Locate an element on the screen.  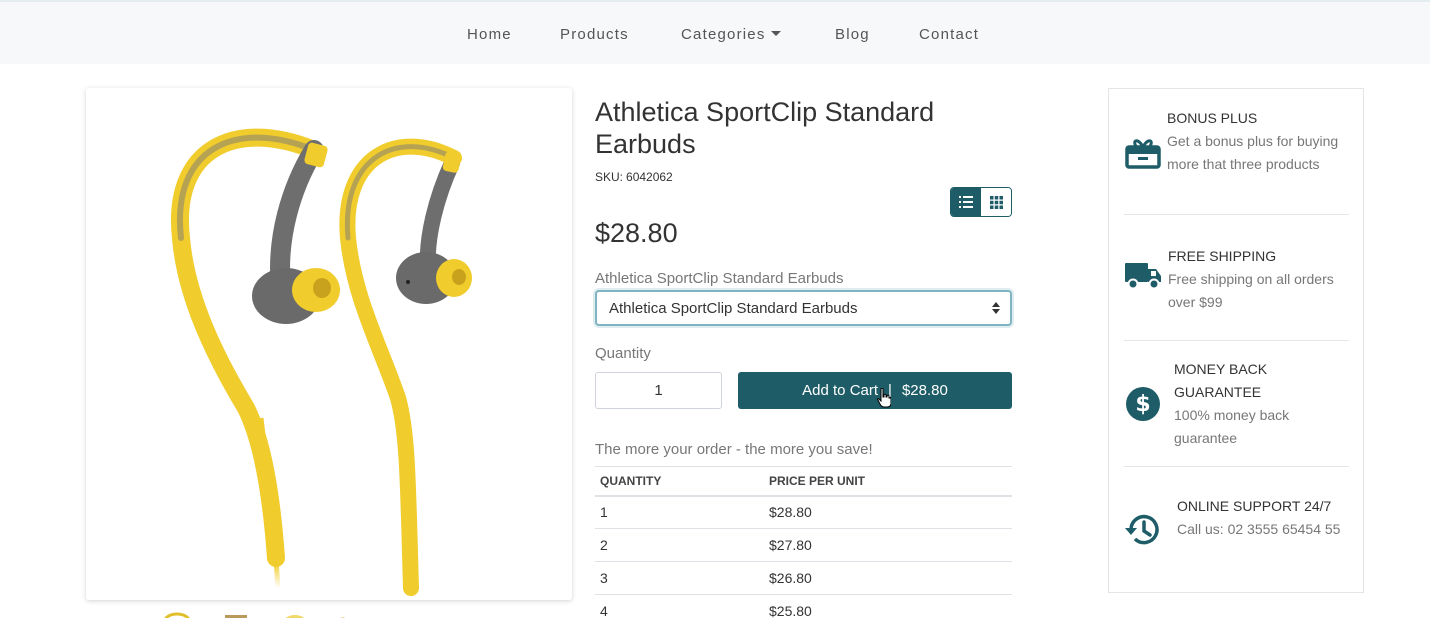
column-header-quantity: QUANTITY is located at coordinates (679, 481).